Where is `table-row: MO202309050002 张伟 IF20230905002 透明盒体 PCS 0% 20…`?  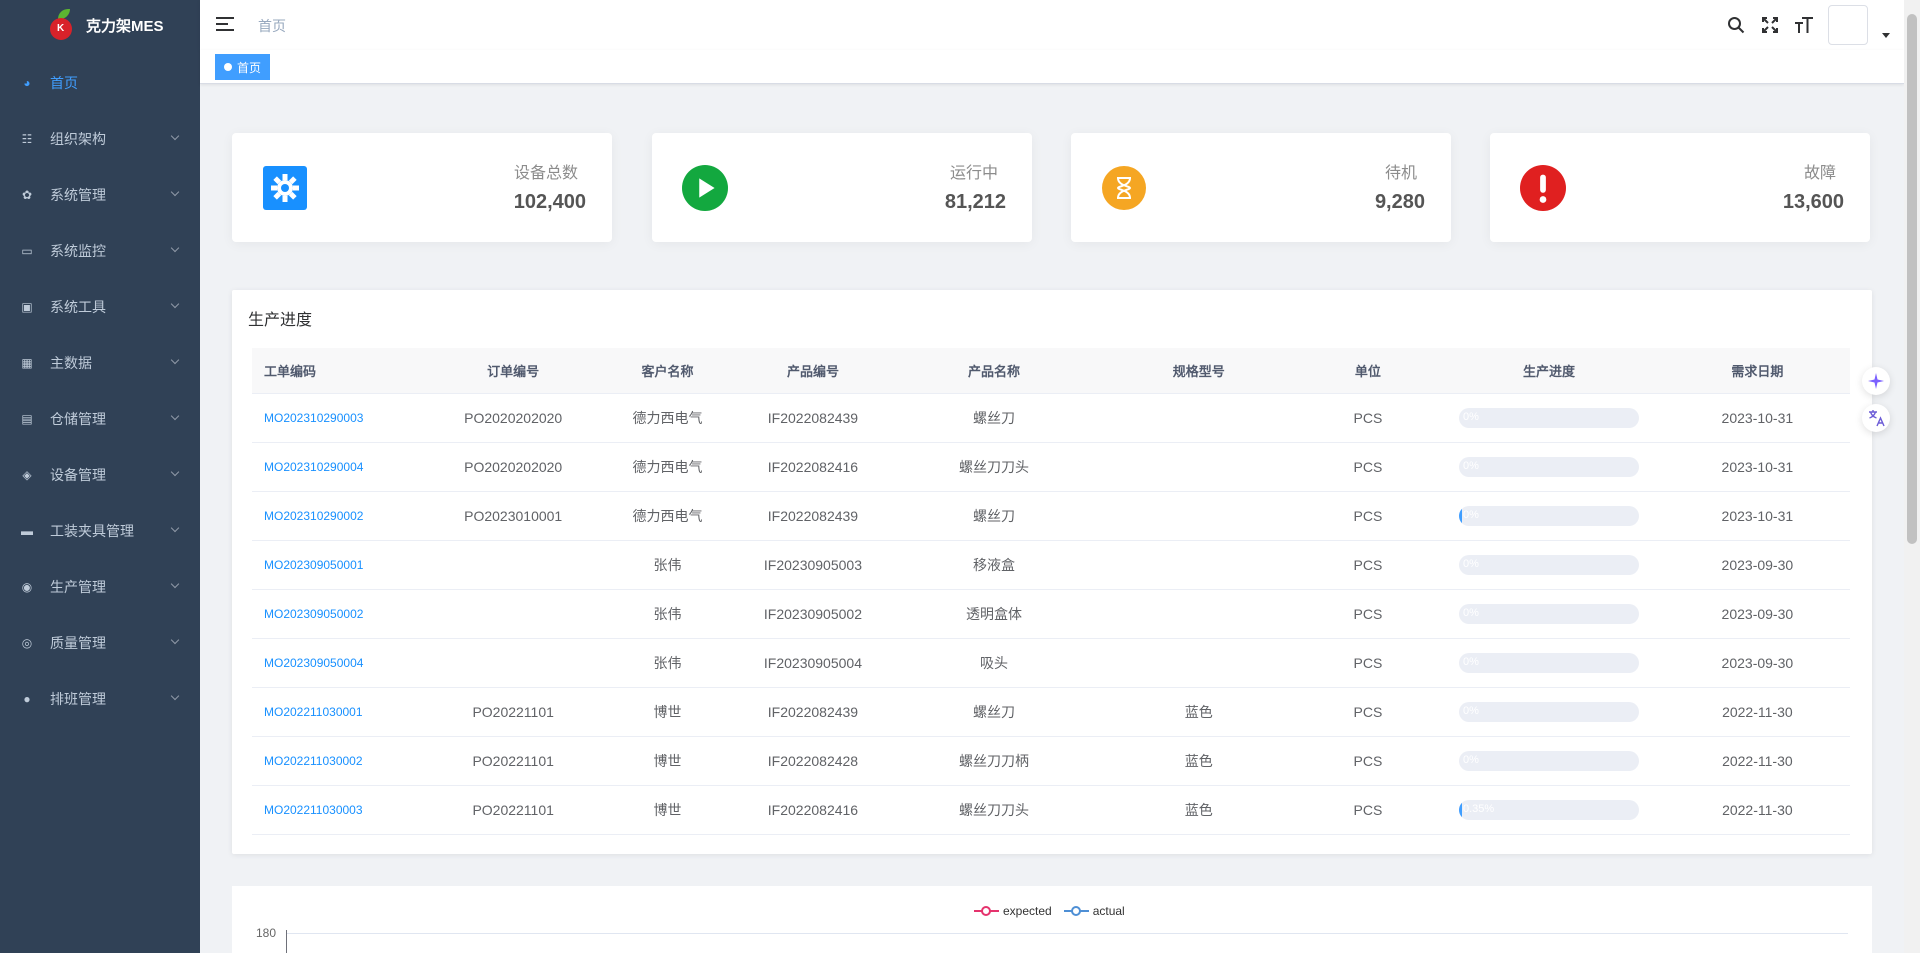 table-row: MO202309050002 张伟 IF20230905002 透明盒体 PCS 0% 20… is located at coordinates (1051, 614).